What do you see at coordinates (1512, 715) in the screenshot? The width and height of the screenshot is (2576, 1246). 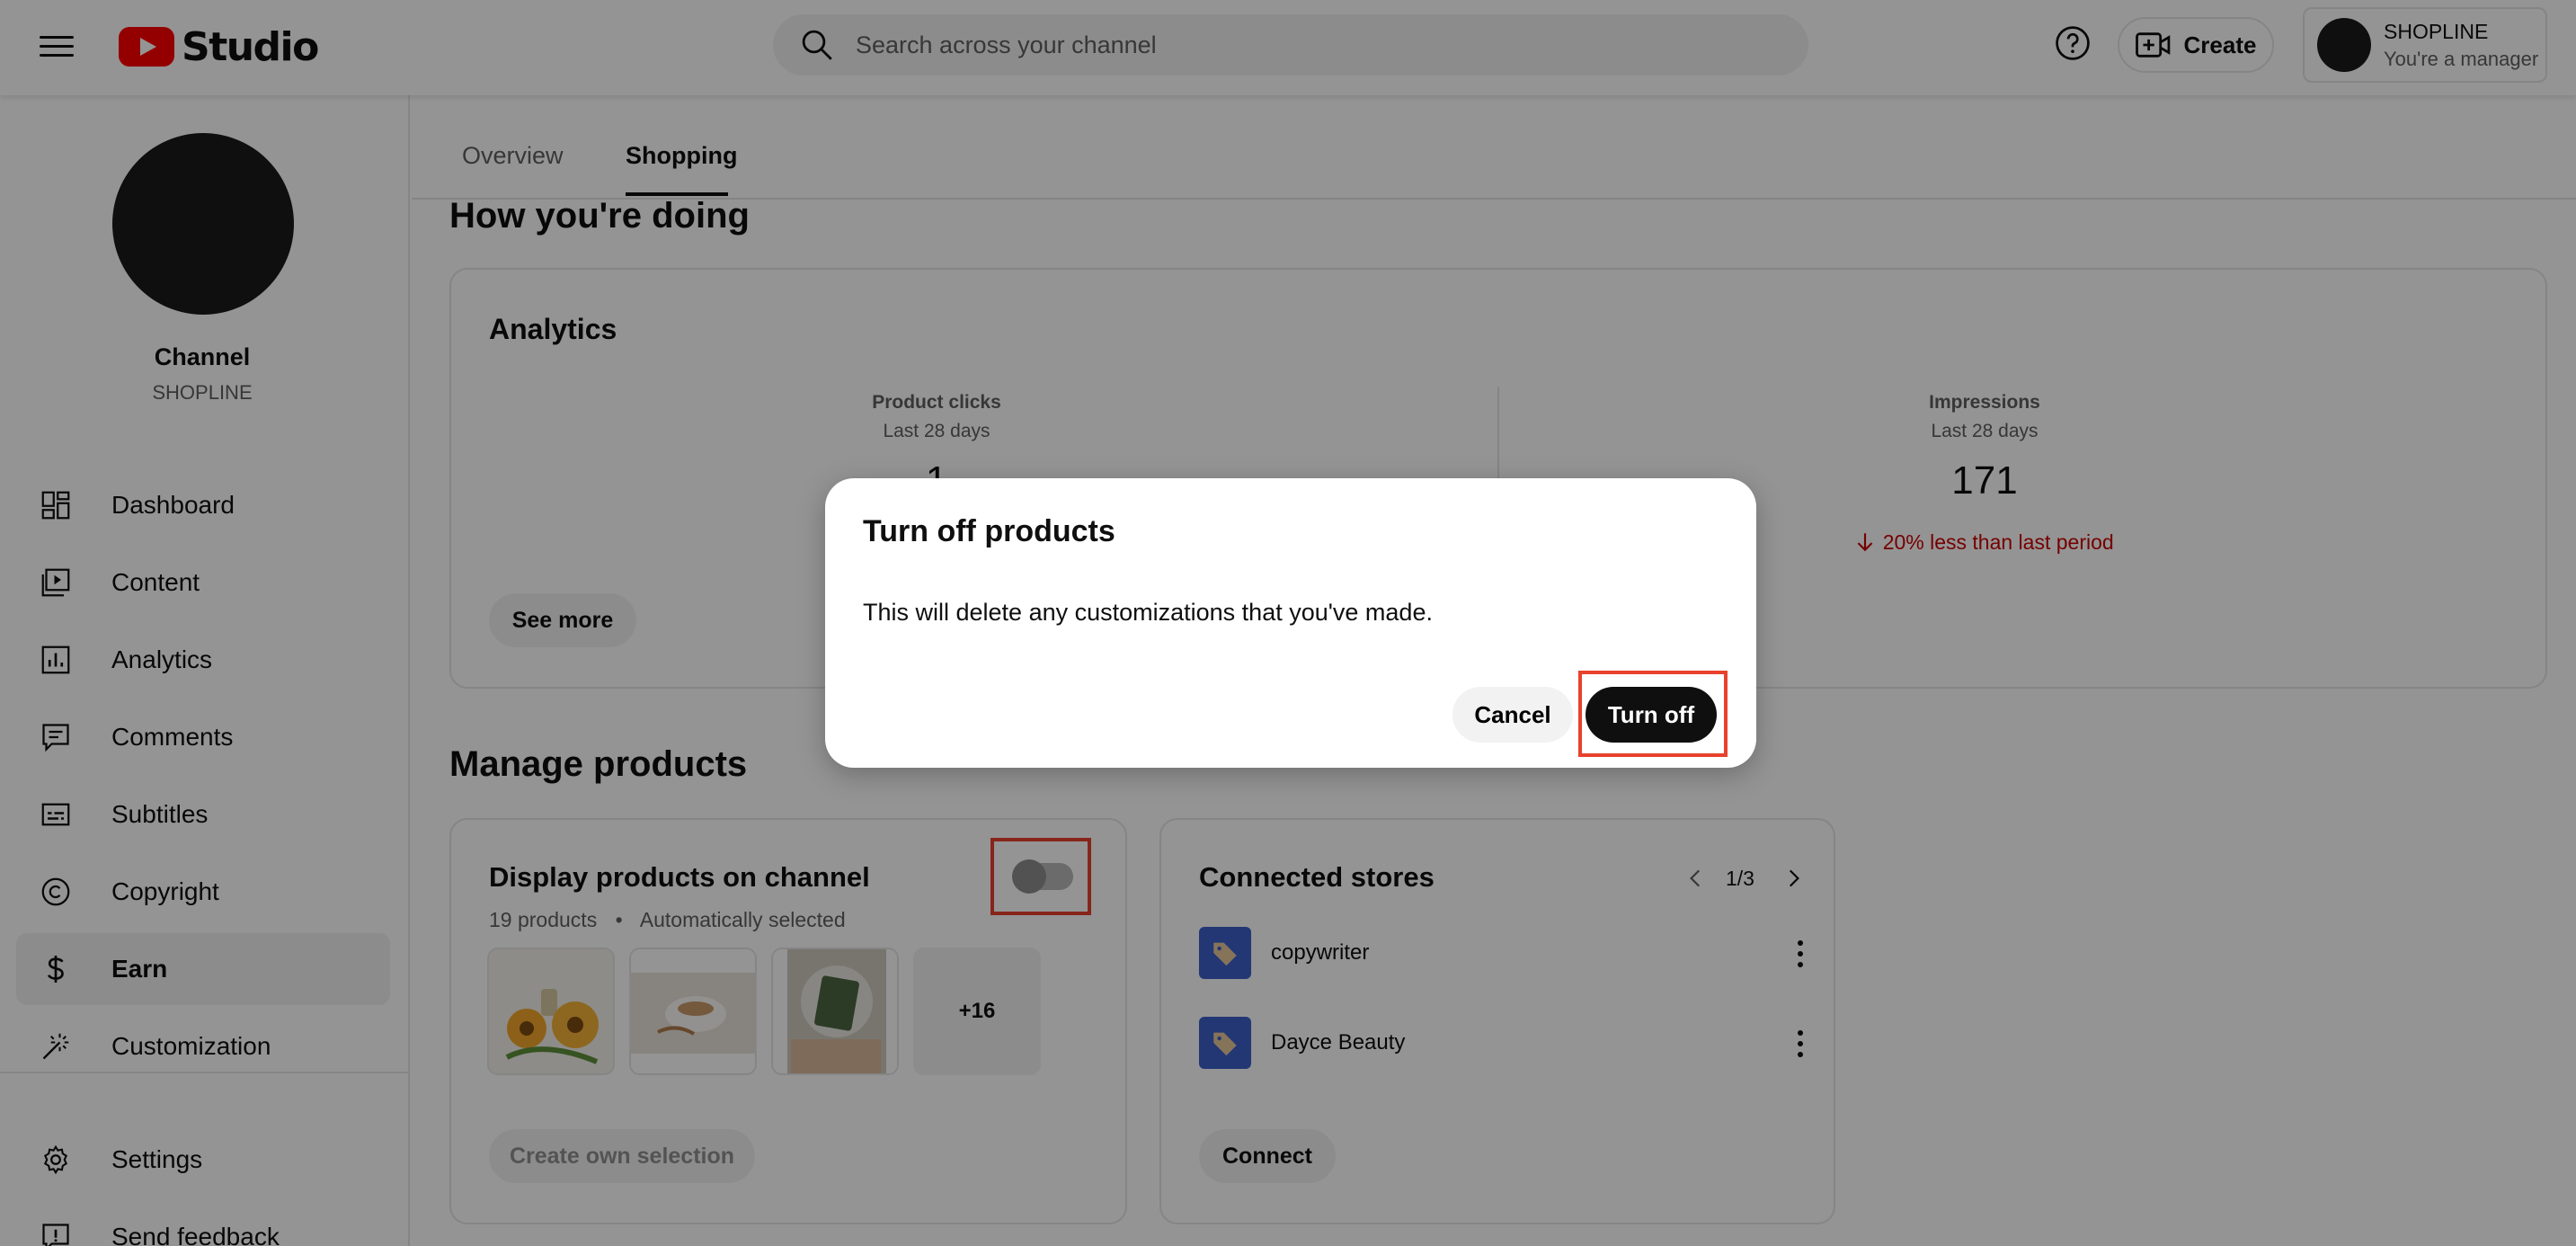 I see `cancel-button: Cancel` at bounding box center [1512, 715].